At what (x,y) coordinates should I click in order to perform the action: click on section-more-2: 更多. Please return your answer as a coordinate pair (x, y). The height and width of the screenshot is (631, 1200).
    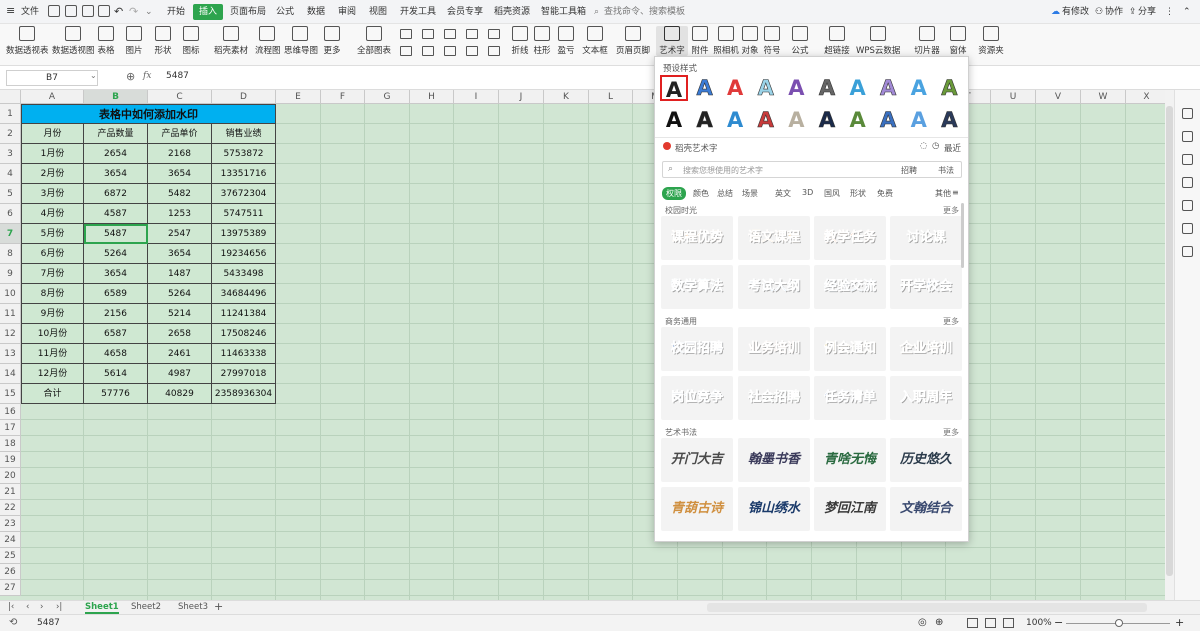
    Looking at the image, I should click on (951, 432).